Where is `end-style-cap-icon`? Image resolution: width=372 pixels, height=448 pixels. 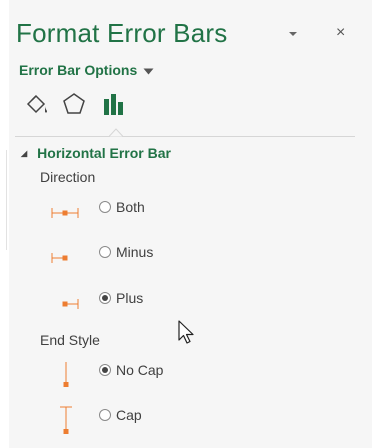
end-style-cap-icon is located at coordinates (66, 420).